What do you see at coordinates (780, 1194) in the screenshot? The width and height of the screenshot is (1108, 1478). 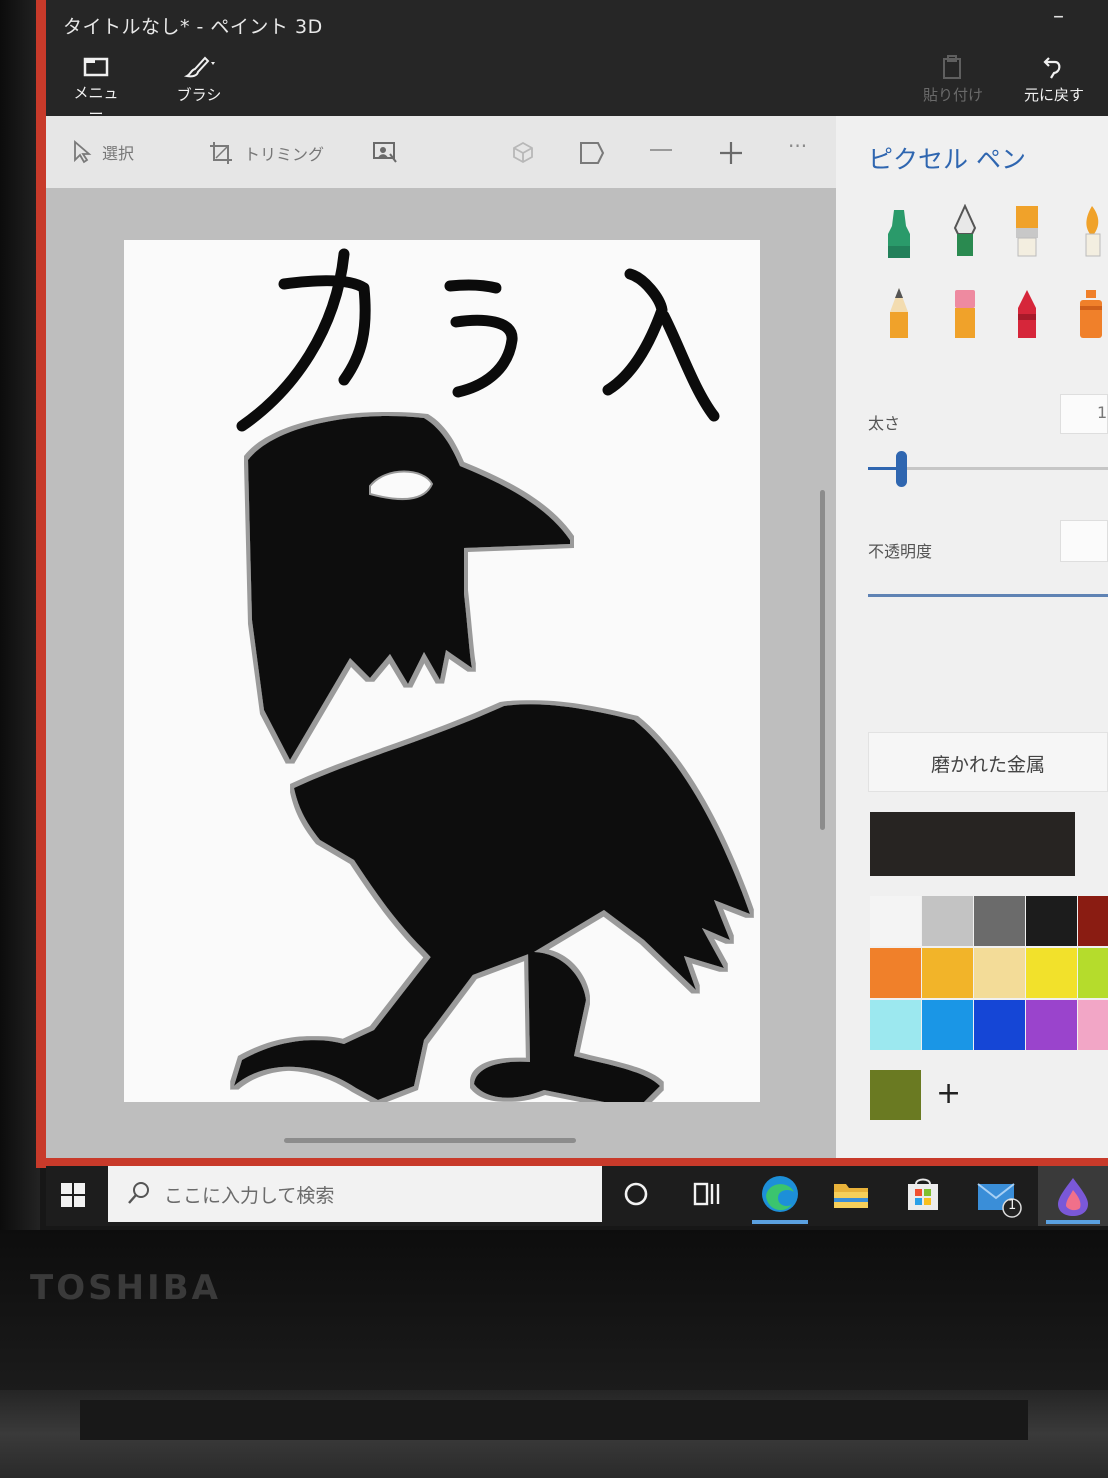 I see `edge-browser-icon` at bounding box center [780, 1194].